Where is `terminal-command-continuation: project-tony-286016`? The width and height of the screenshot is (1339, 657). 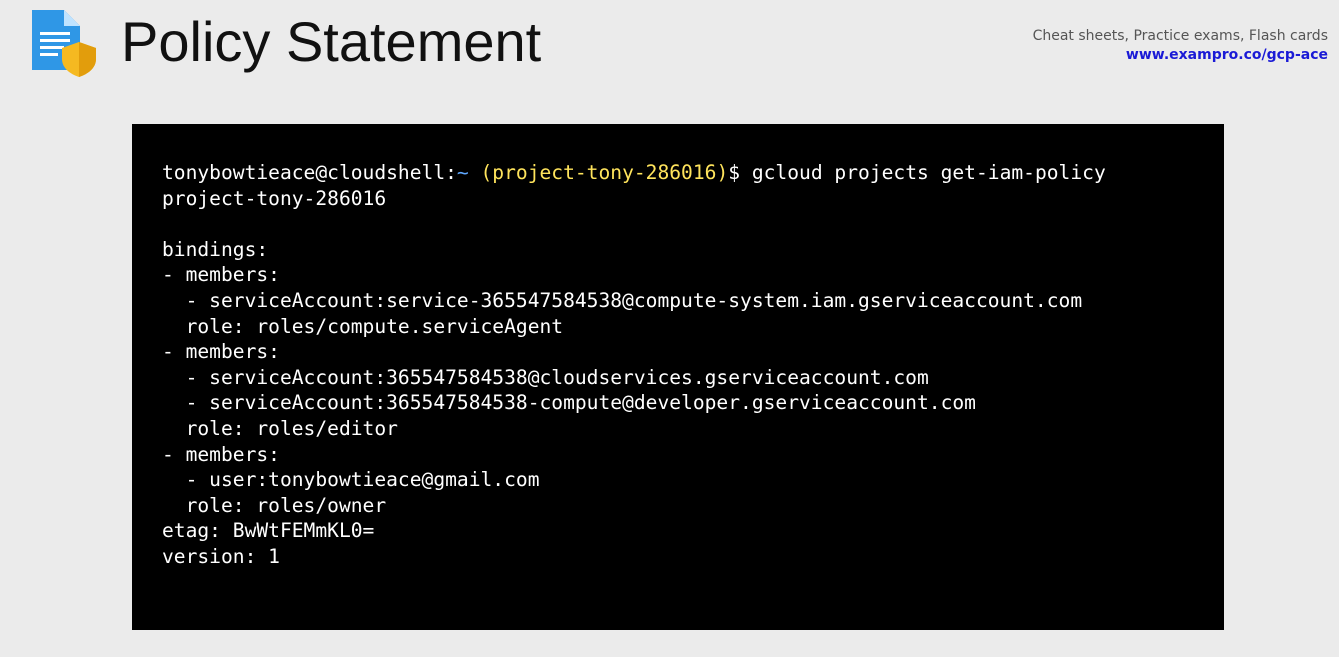
terminal-command-continuation: project-tony-286016 is located at coordinates (274, 198).